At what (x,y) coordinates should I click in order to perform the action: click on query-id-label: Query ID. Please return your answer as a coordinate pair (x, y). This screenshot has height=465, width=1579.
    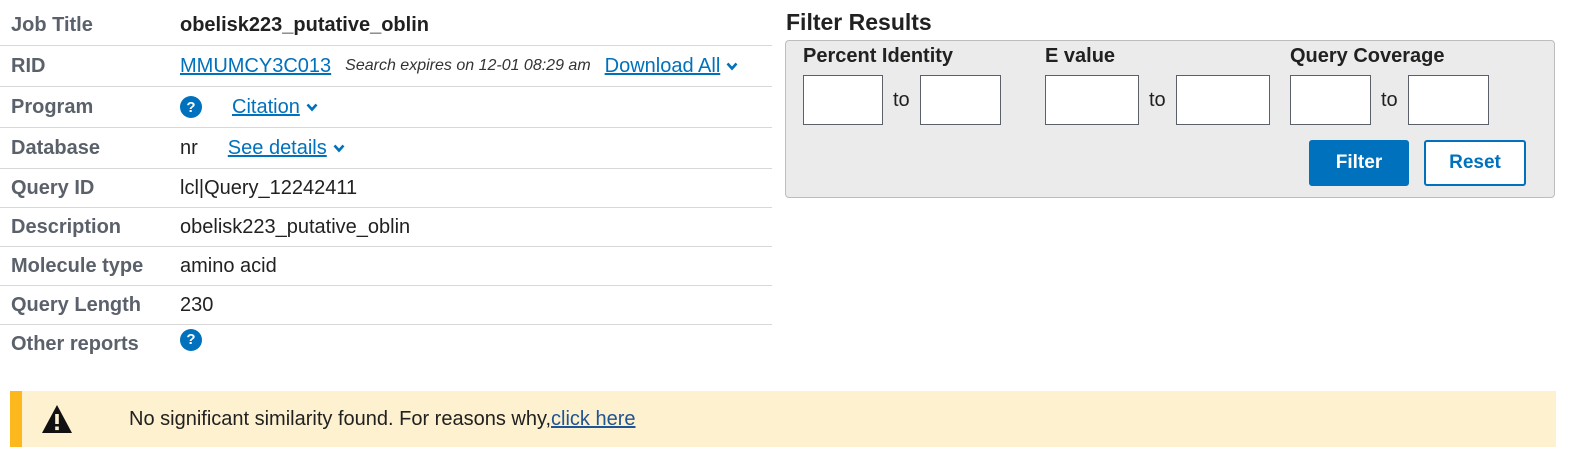
    Looking at the image, I should click on (53, 187).